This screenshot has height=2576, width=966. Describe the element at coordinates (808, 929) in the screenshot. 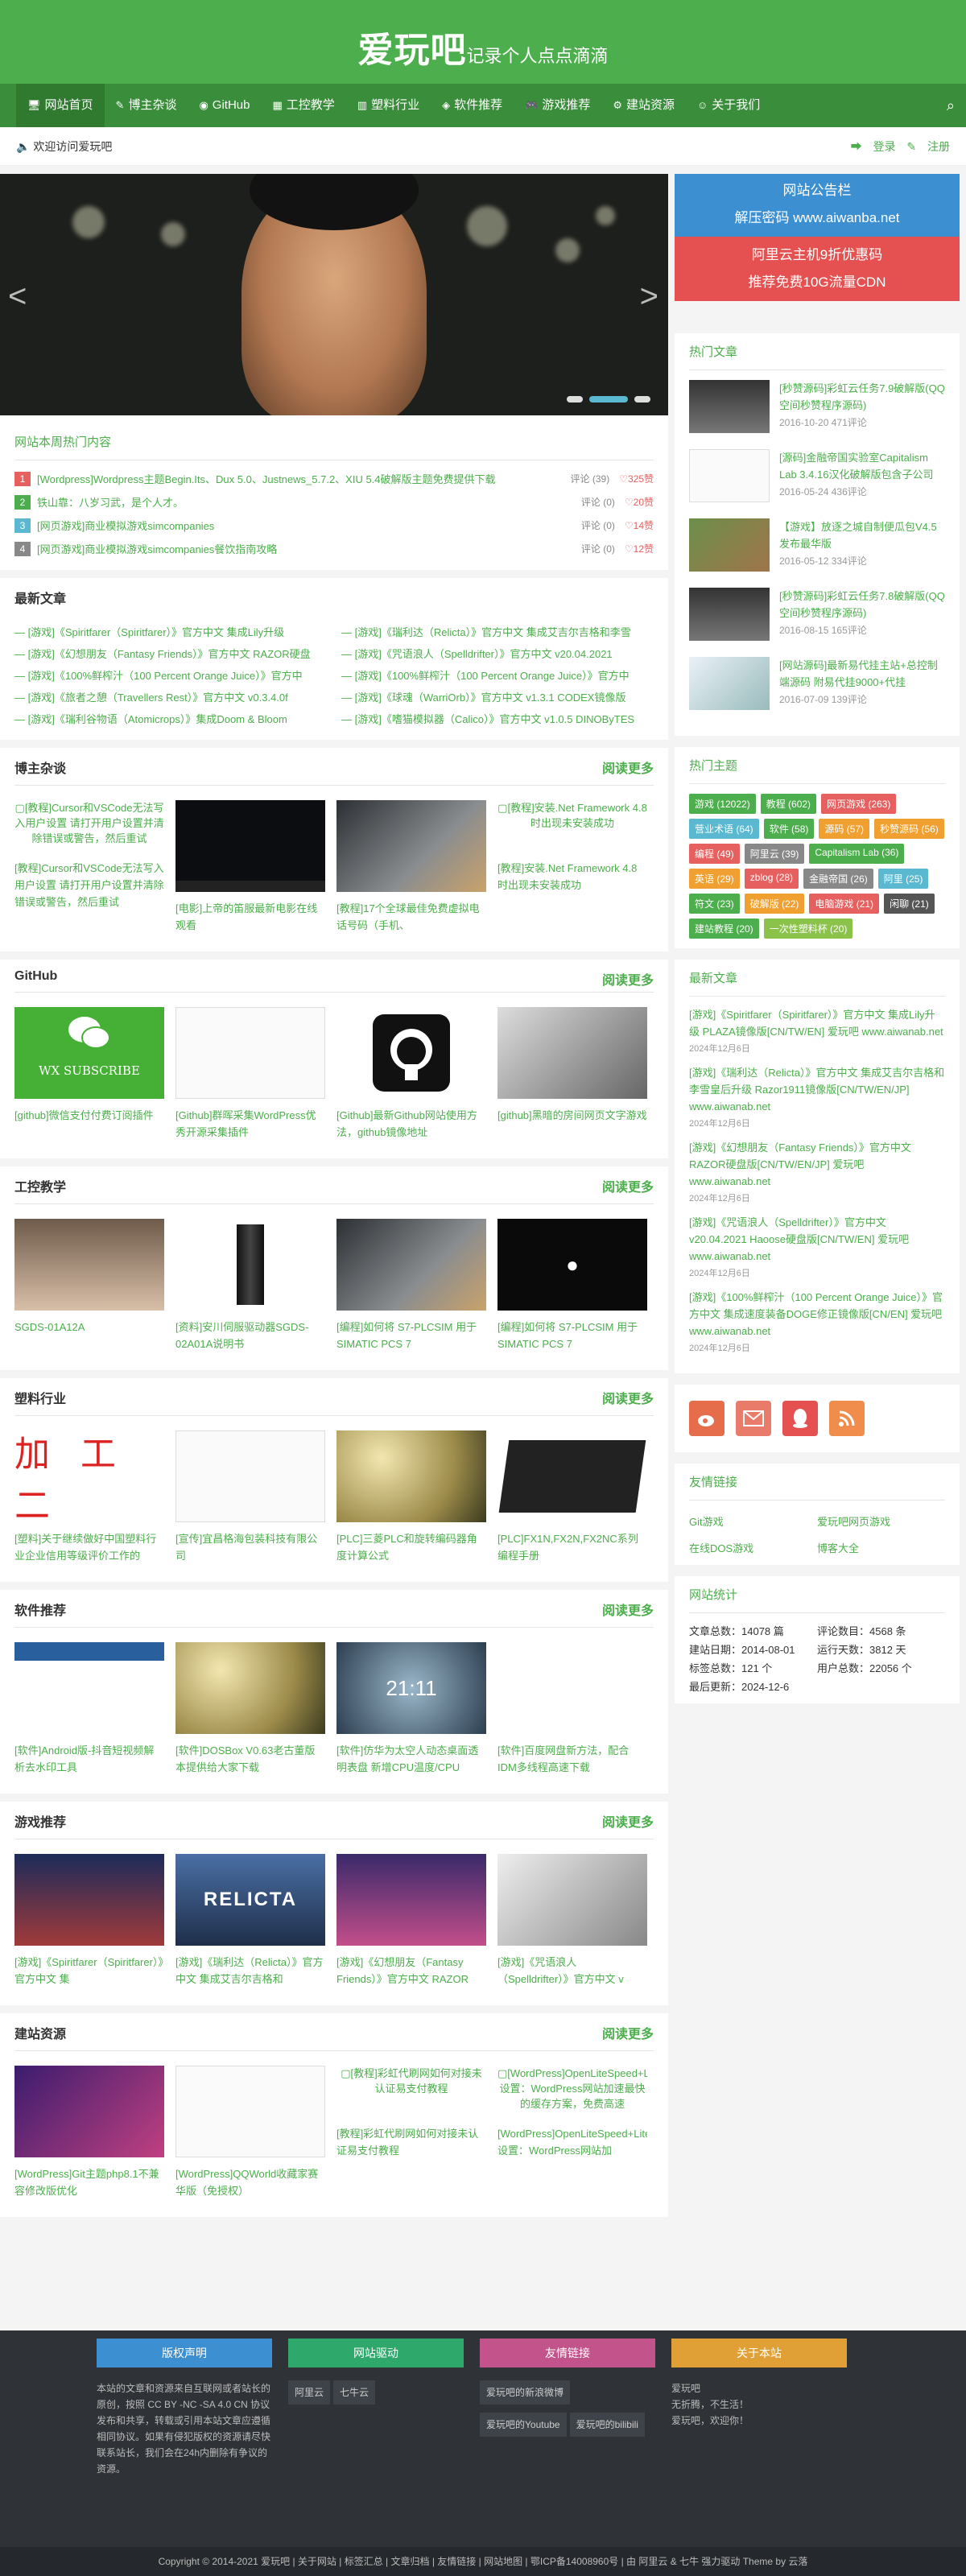

I see `tag-chip: 一次性塑料杯 (20)` at that location.